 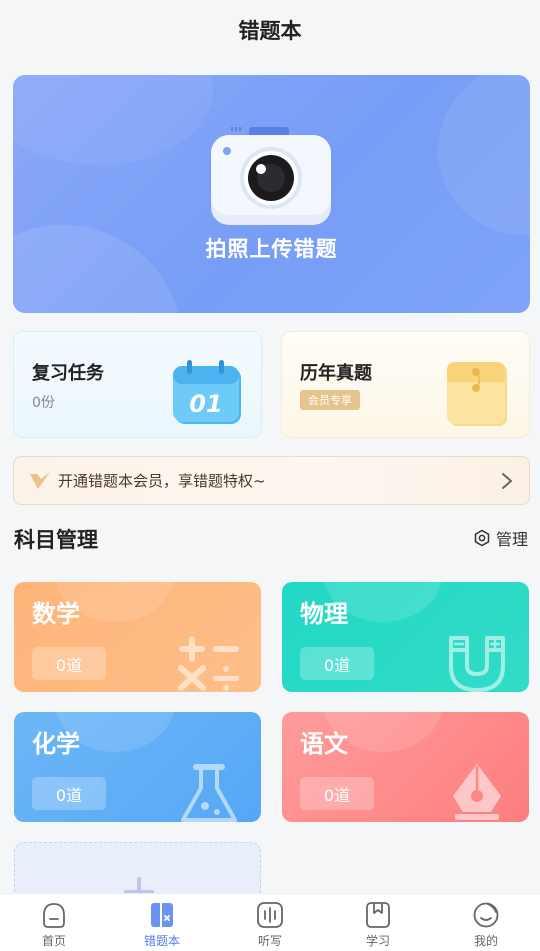 I want to click on subject-card-chinese: 语文 0道, so click(x=405, y=767).